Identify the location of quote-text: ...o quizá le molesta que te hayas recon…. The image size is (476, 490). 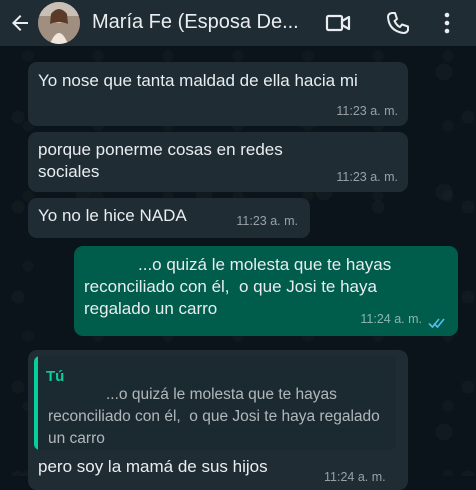
(216, 416).